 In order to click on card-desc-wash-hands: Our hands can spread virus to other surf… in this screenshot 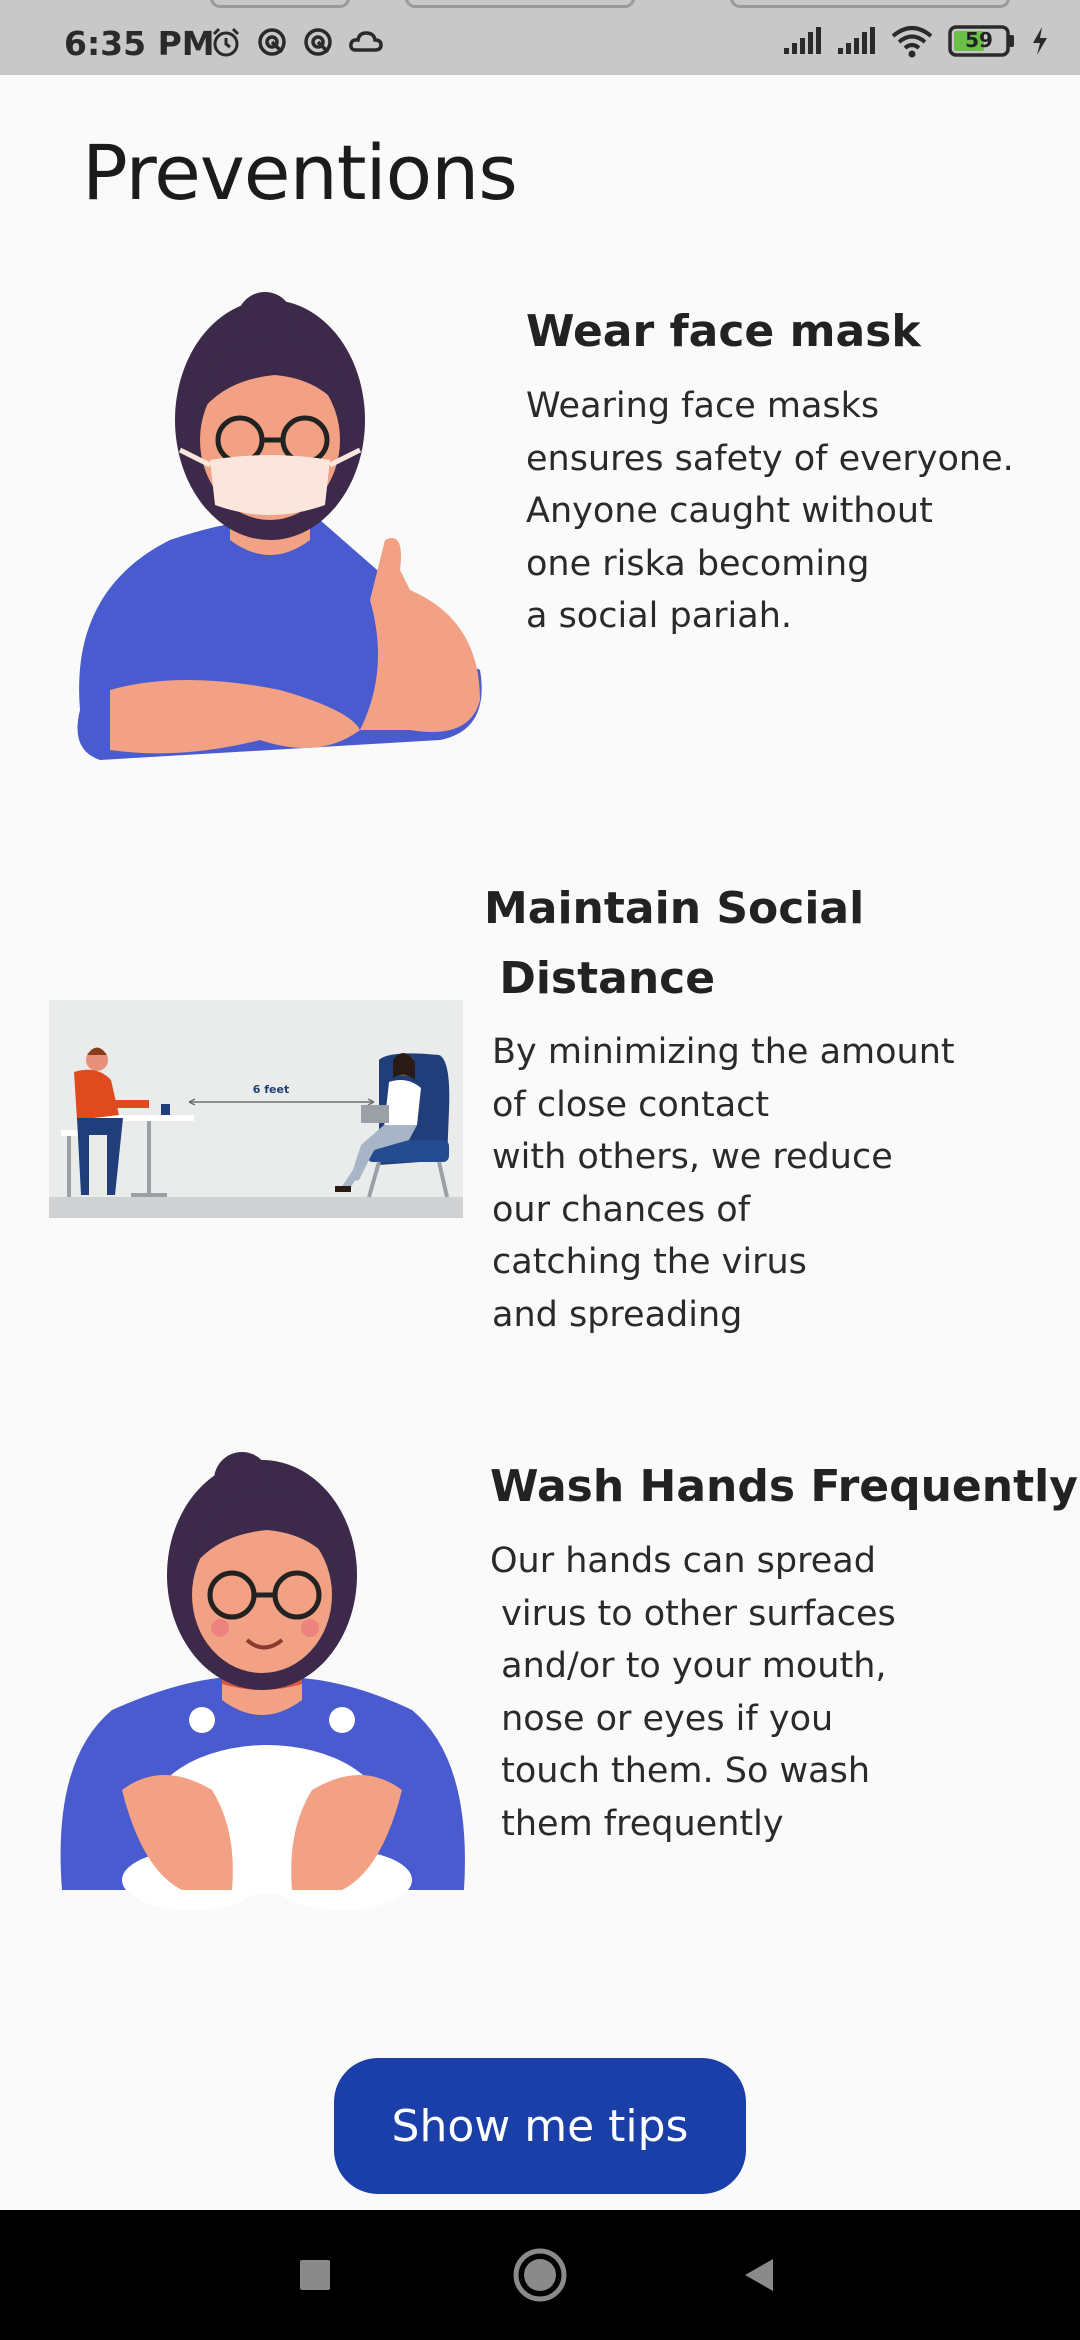, I will do `click(693, 1692)`.